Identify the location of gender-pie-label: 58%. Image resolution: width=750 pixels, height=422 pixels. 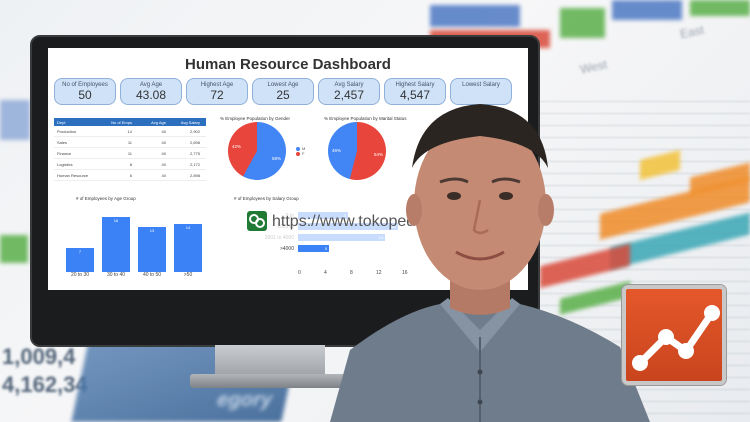
(277, 158).